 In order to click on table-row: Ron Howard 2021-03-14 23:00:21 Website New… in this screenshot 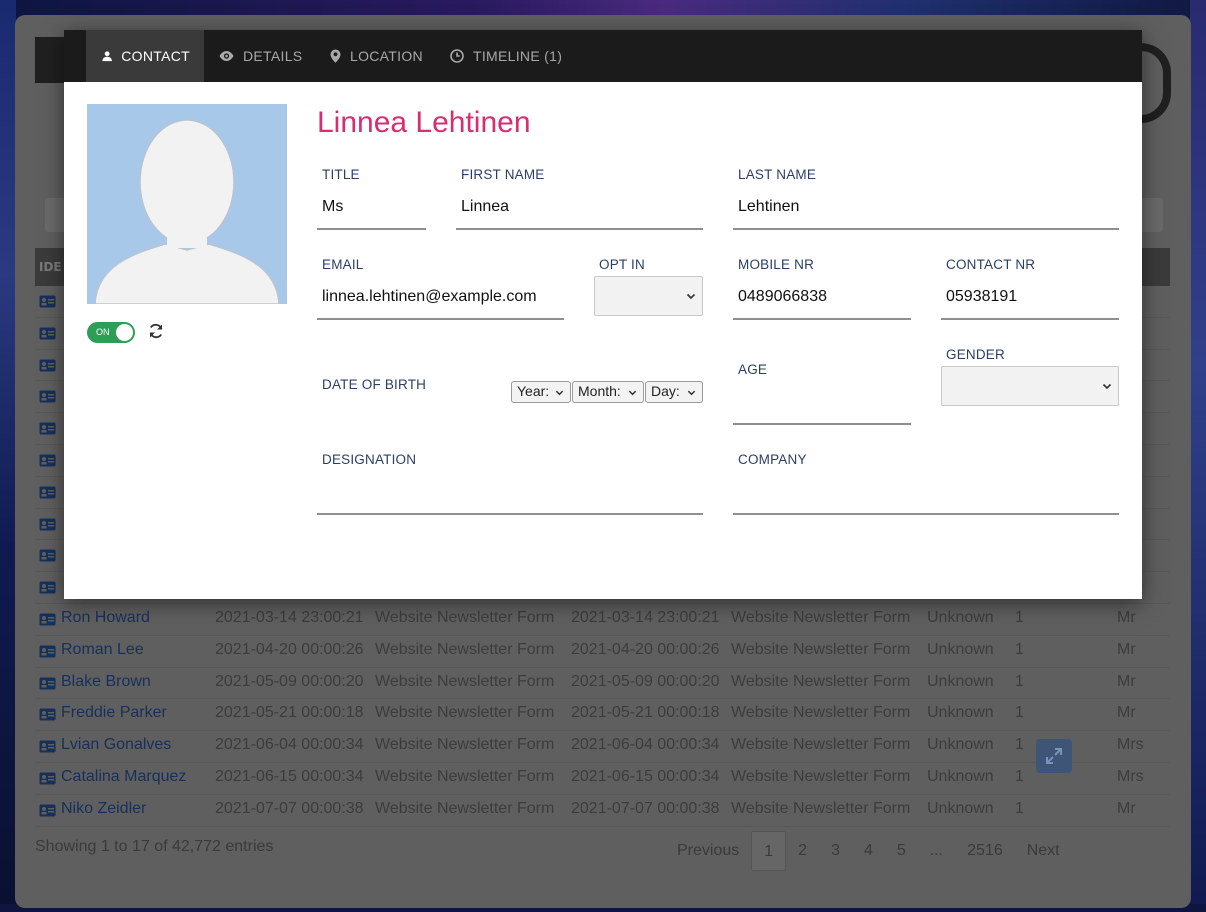, I will do `click(602, 620)`.